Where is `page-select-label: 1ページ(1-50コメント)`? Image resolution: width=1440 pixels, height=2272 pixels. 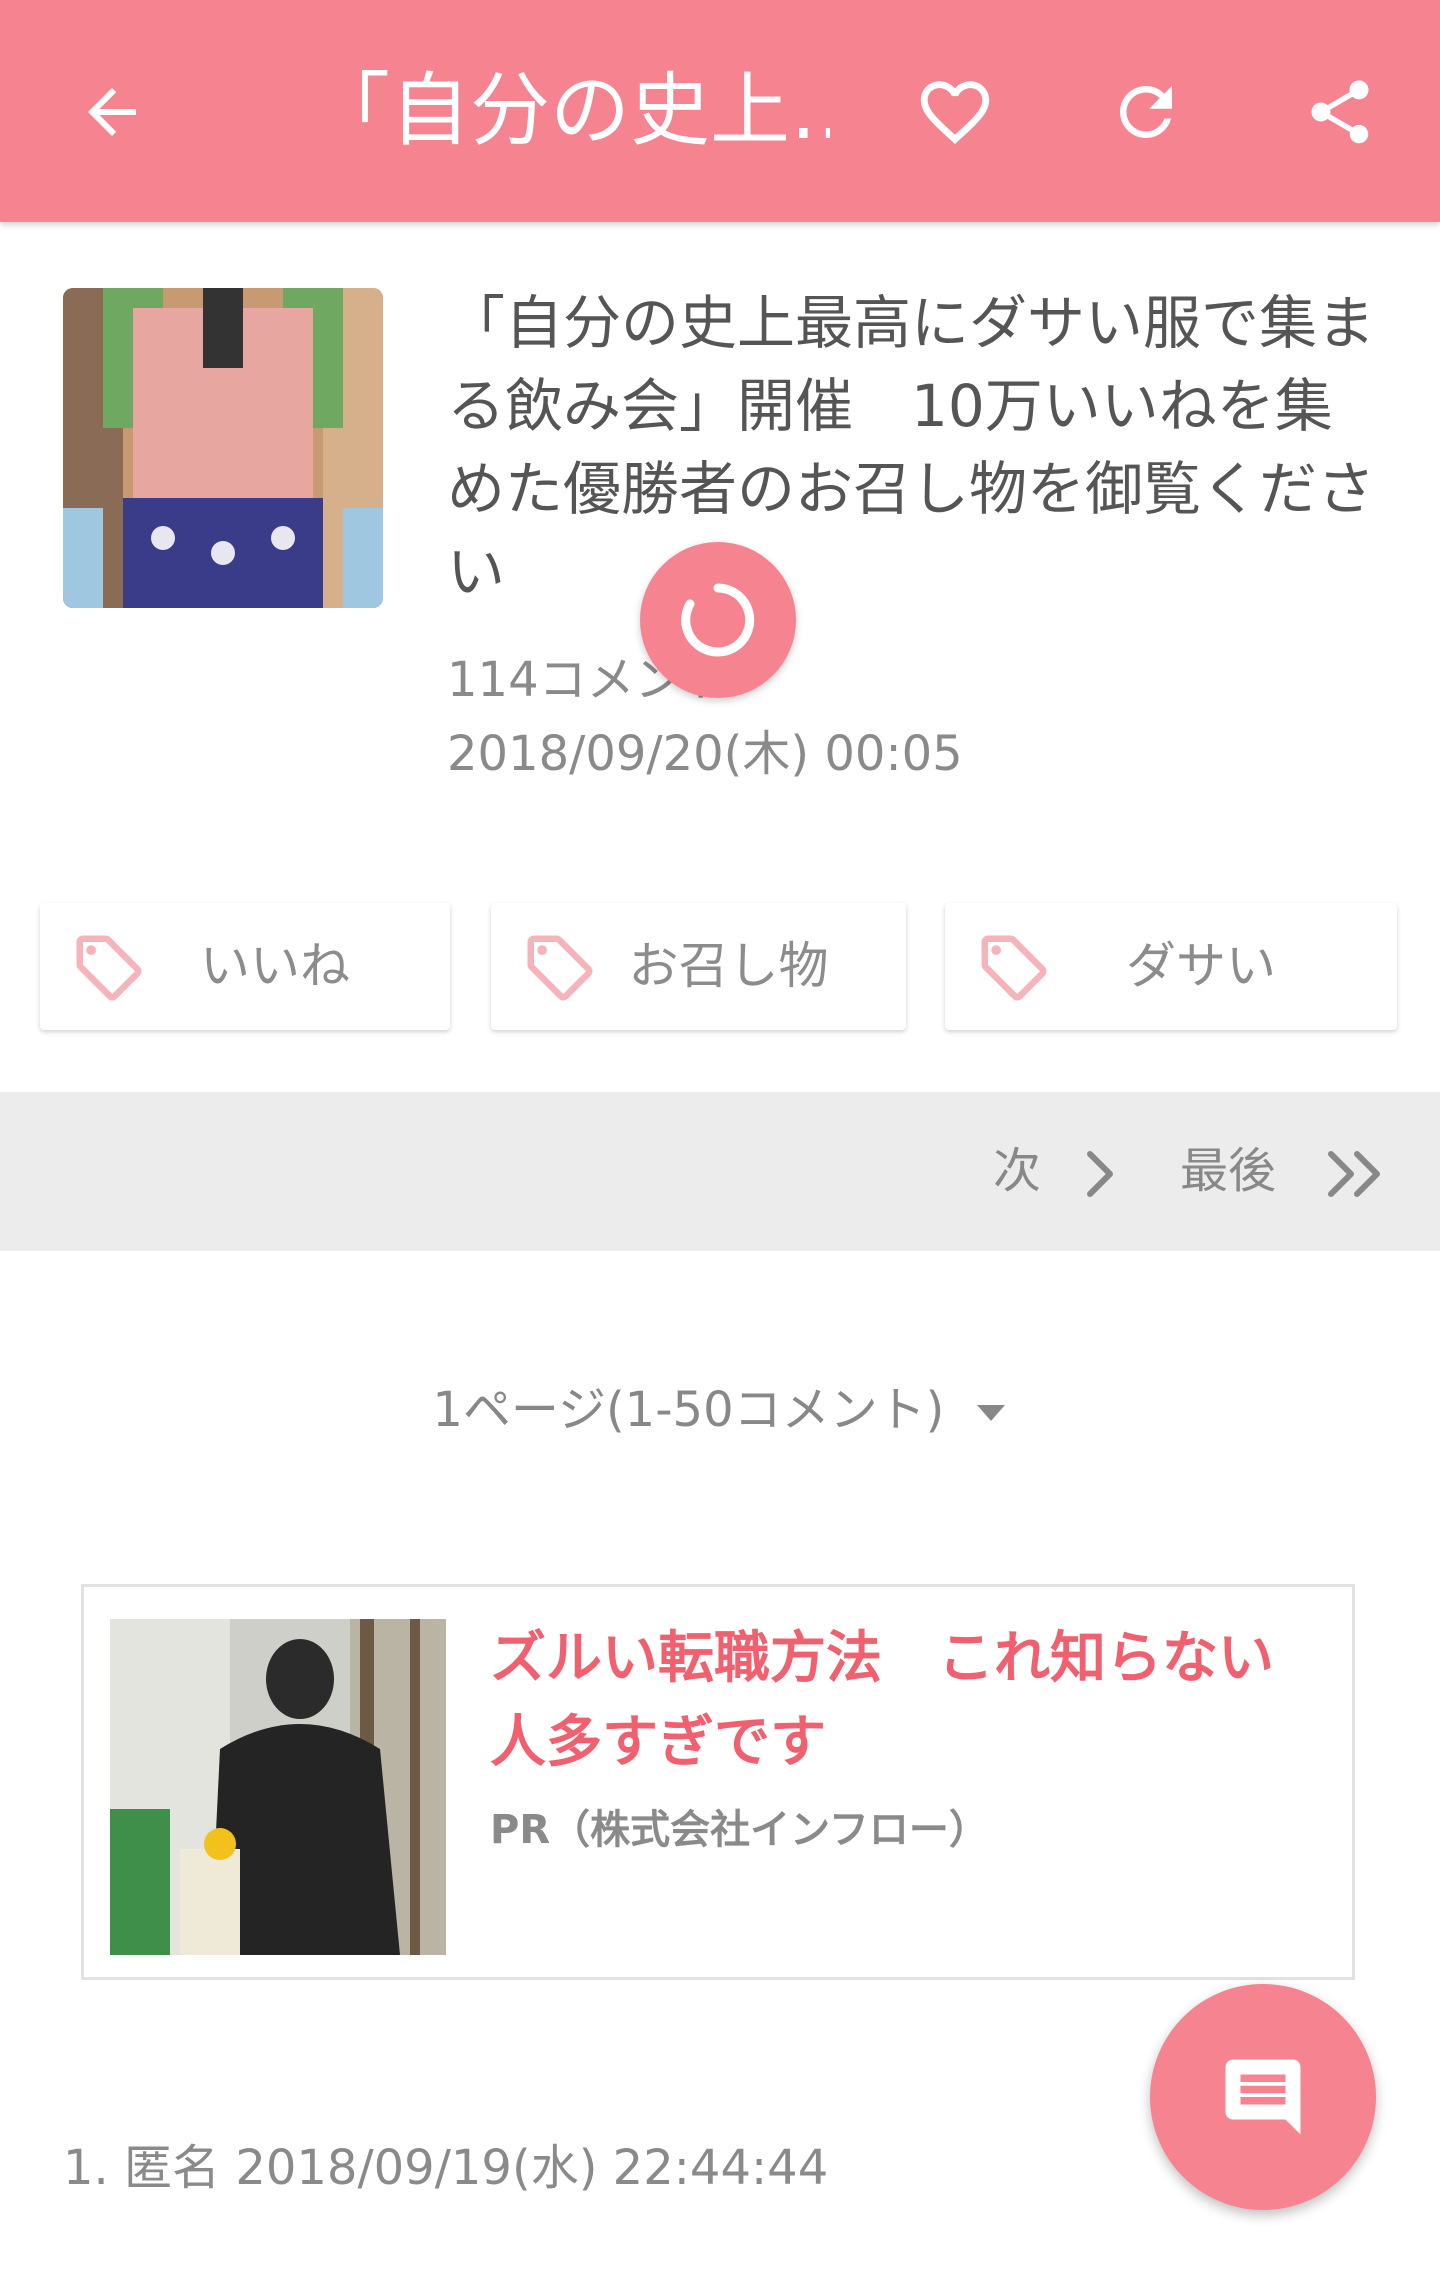 page-select-label: 1ページ(1-50コメント) is located at coordinates (688, 1410).